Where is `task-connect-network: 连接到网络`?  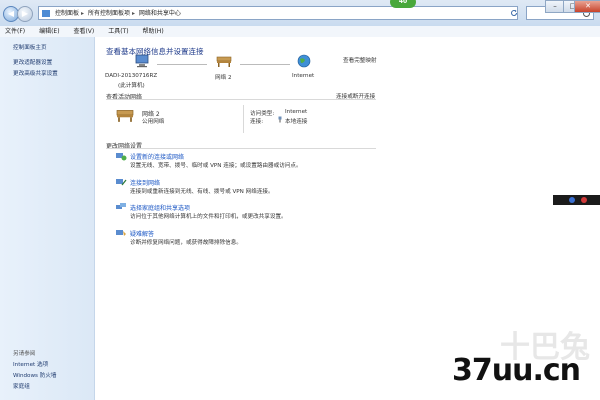
task-connect-network: 连接到网络 is located at coordinates (145, 182).